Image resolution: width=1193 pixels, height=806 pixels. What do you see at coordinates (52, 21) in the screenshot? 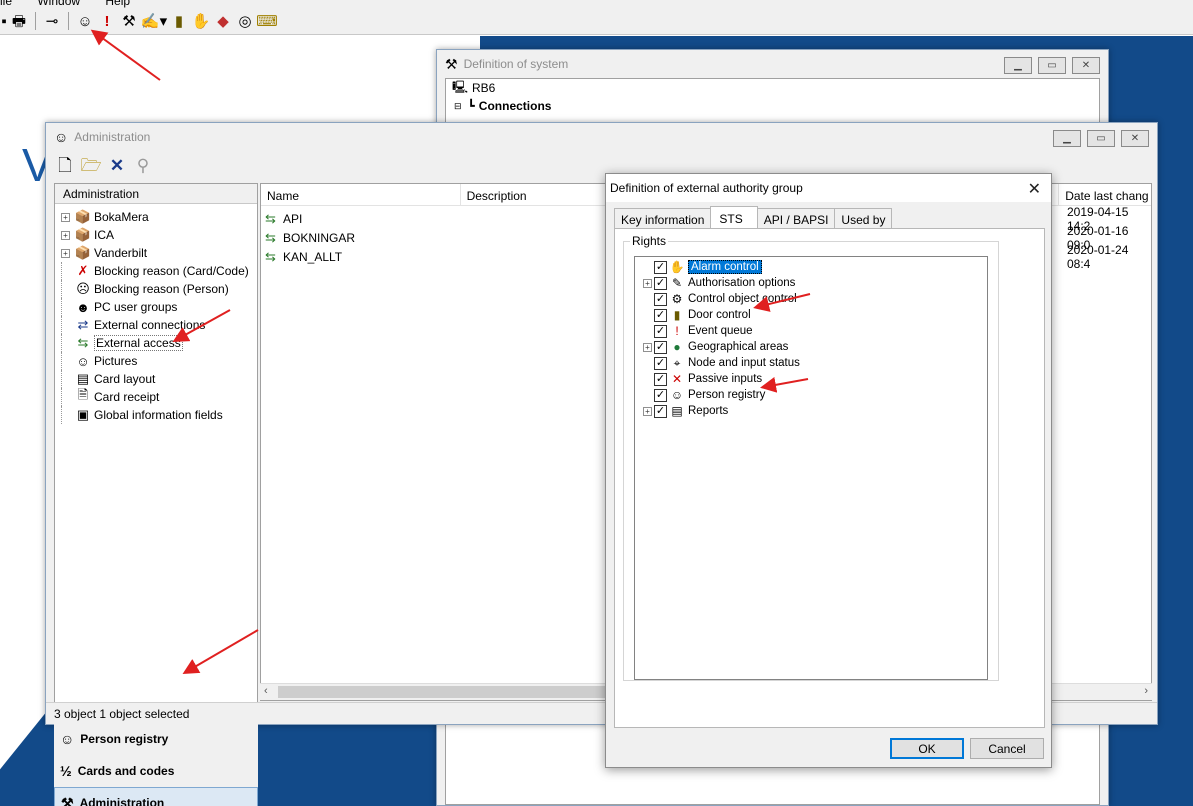
I see `key-icon: ⊸` at bounding box center [52, 21].